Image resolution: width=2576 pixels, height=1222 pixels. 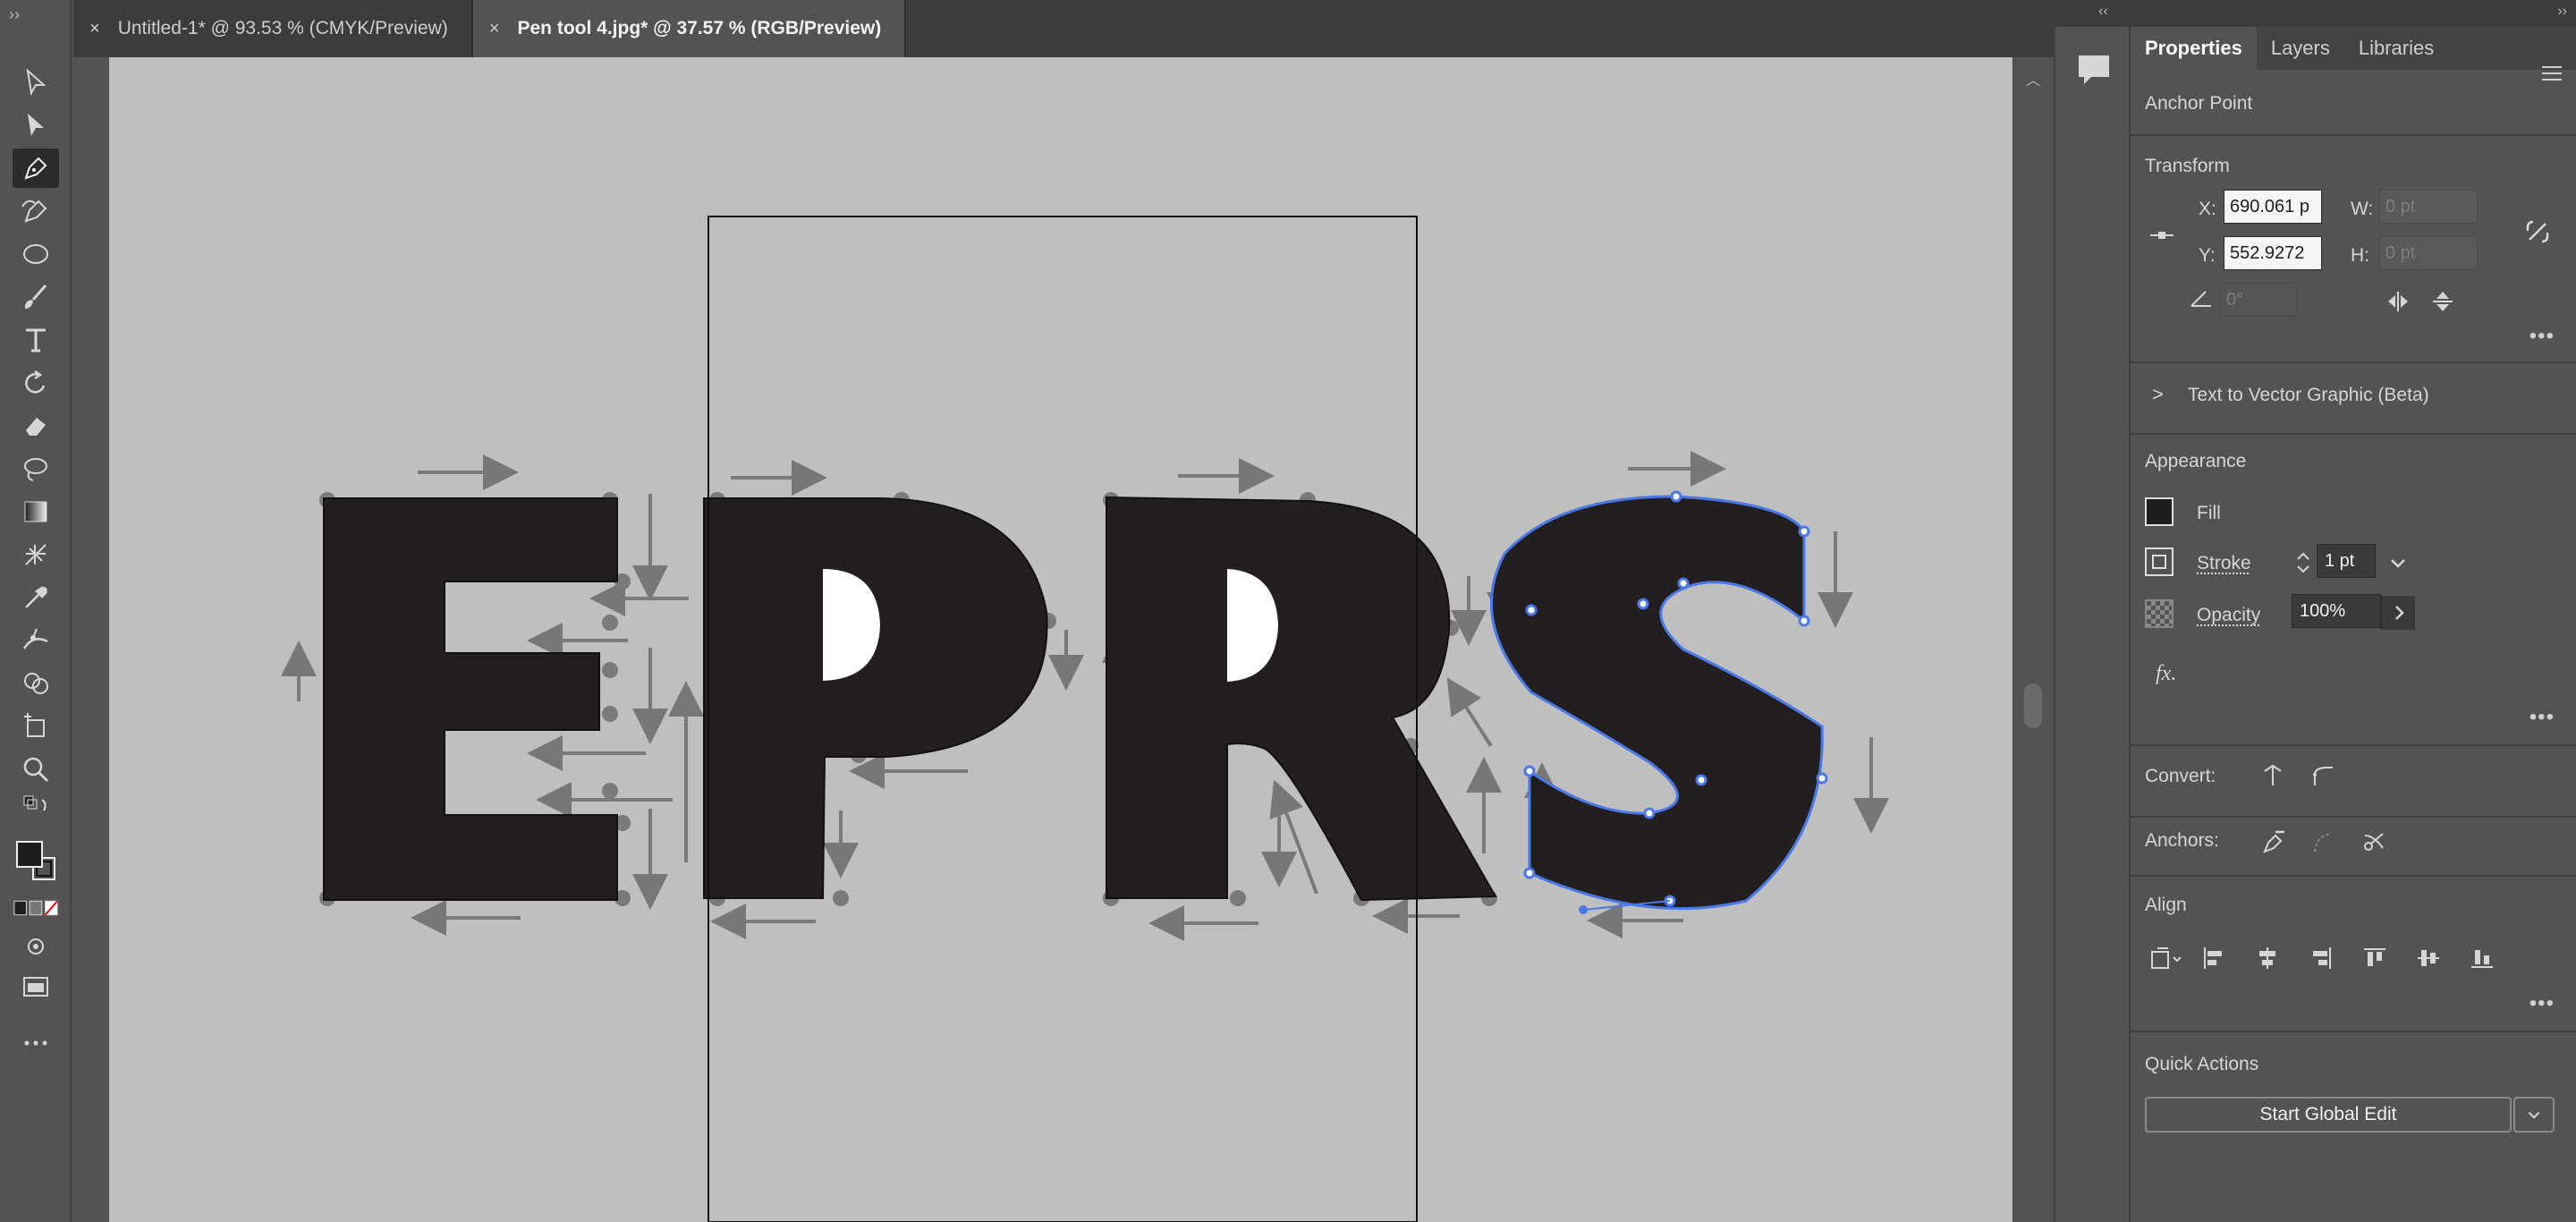 I want to click on selection-tool-icon, so click(x=36, y=82).